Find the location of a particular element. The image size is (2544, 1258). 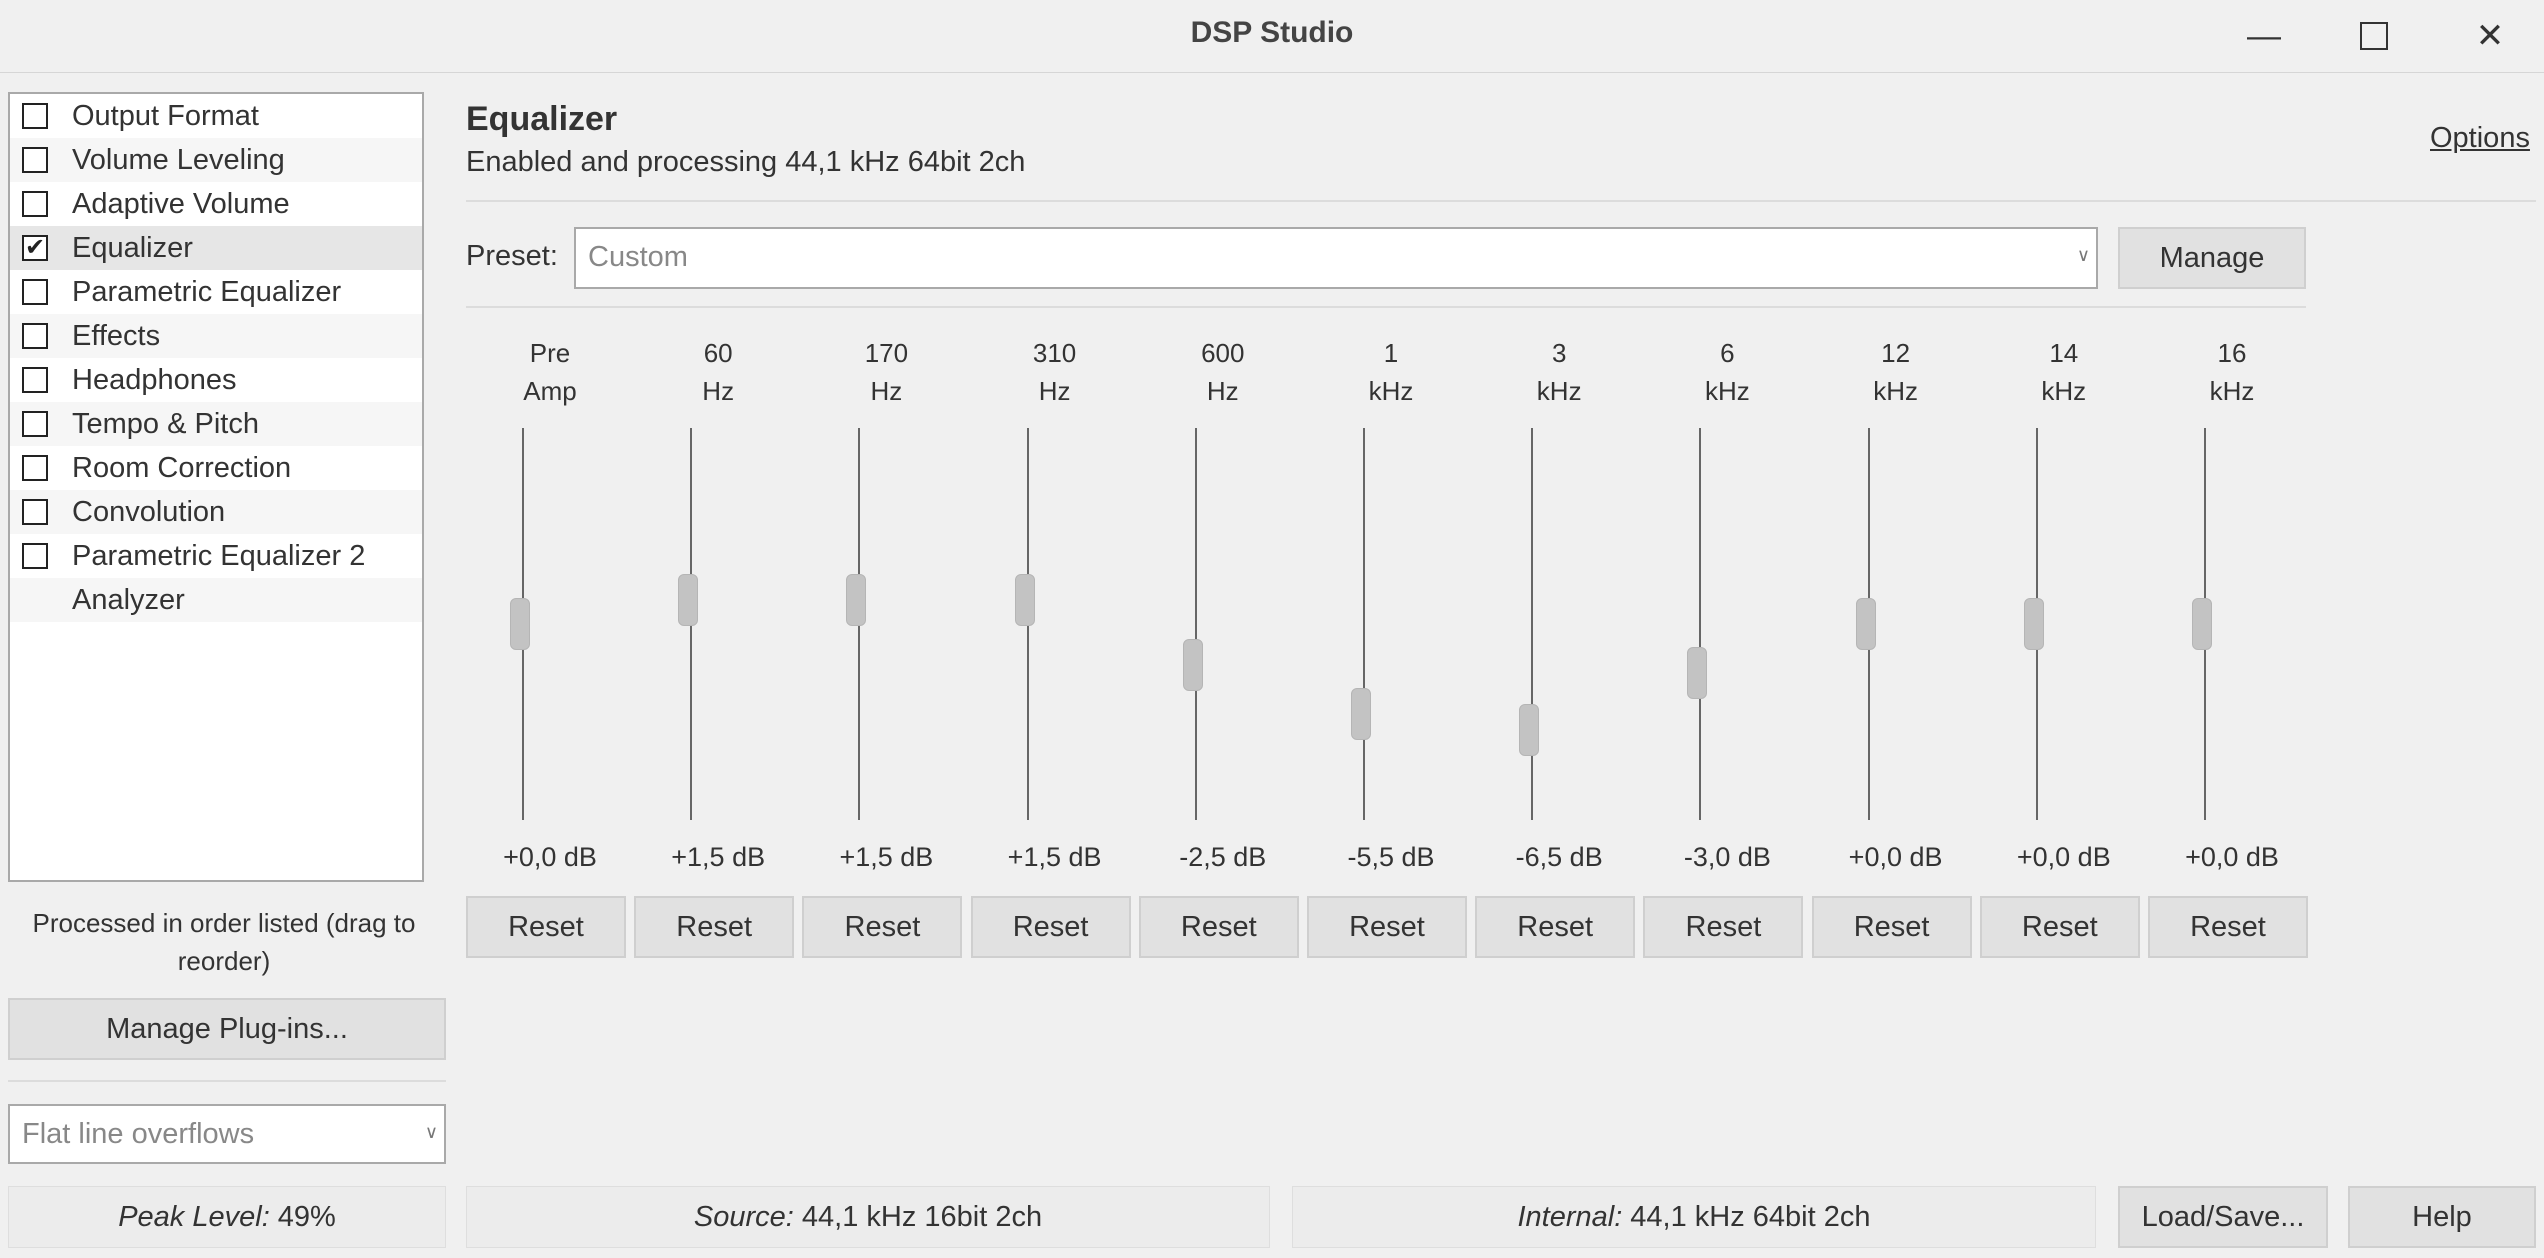

band-frequency-value: 14 is located at coordinates (2064, 353).